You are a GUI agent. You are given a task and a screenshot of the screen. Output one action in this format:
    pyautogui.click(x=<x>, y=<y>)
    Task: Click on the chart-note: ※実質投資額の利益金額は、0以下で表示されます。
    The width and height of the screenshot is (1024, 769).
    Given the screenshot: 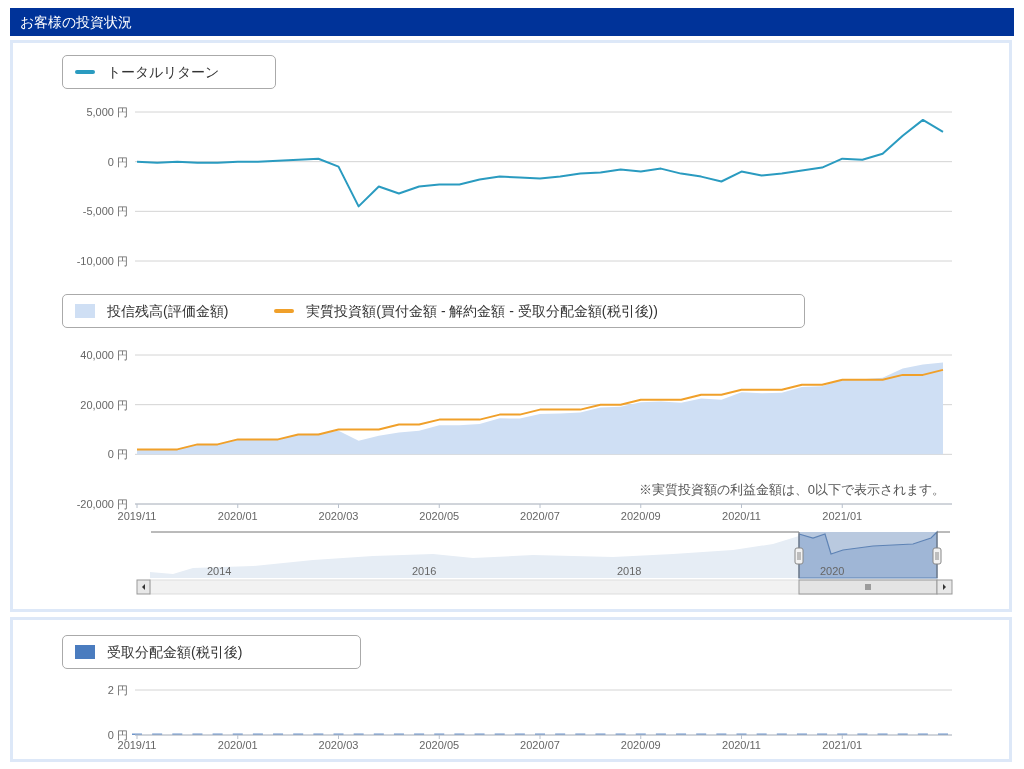 What is the action you would take?
    pyautogui.click(x=791, y=489)
    